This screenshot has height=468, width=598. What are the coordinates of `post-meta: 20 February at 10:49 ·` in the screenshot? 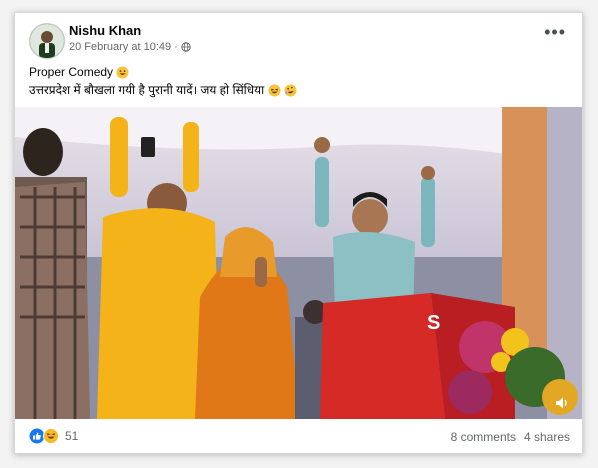 It's located at (130, 47).